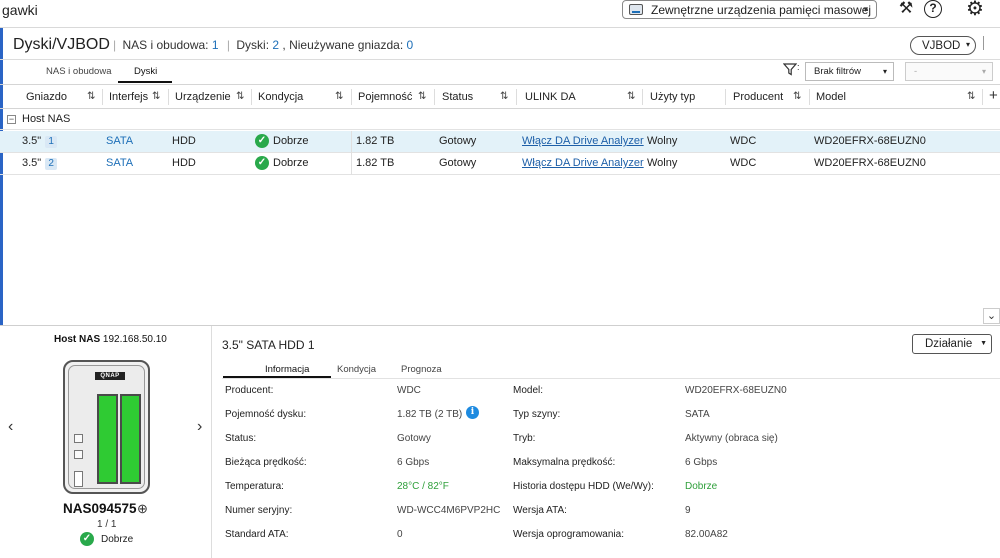  I want to click on tab-health: Kondycja, so click(356, 369).